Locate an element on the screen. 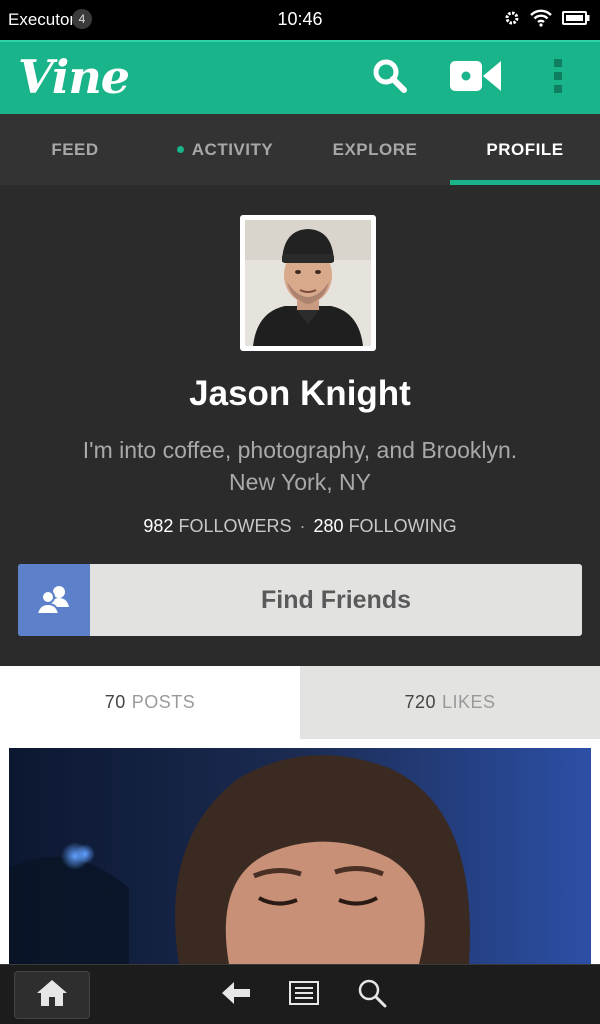  nav-search-button is located at coordinates (372, 995).